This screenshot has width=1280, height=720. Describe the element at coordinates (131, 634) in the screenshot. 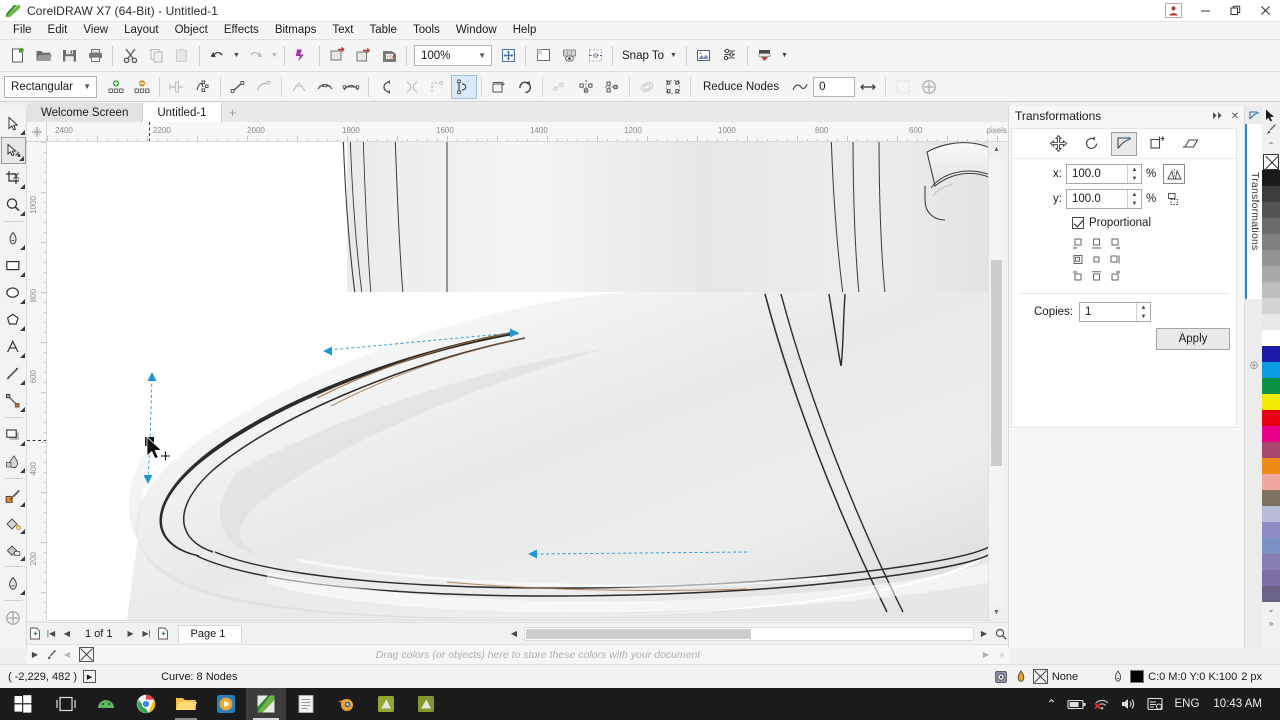

I see `next-page-button: ▶` at that location.